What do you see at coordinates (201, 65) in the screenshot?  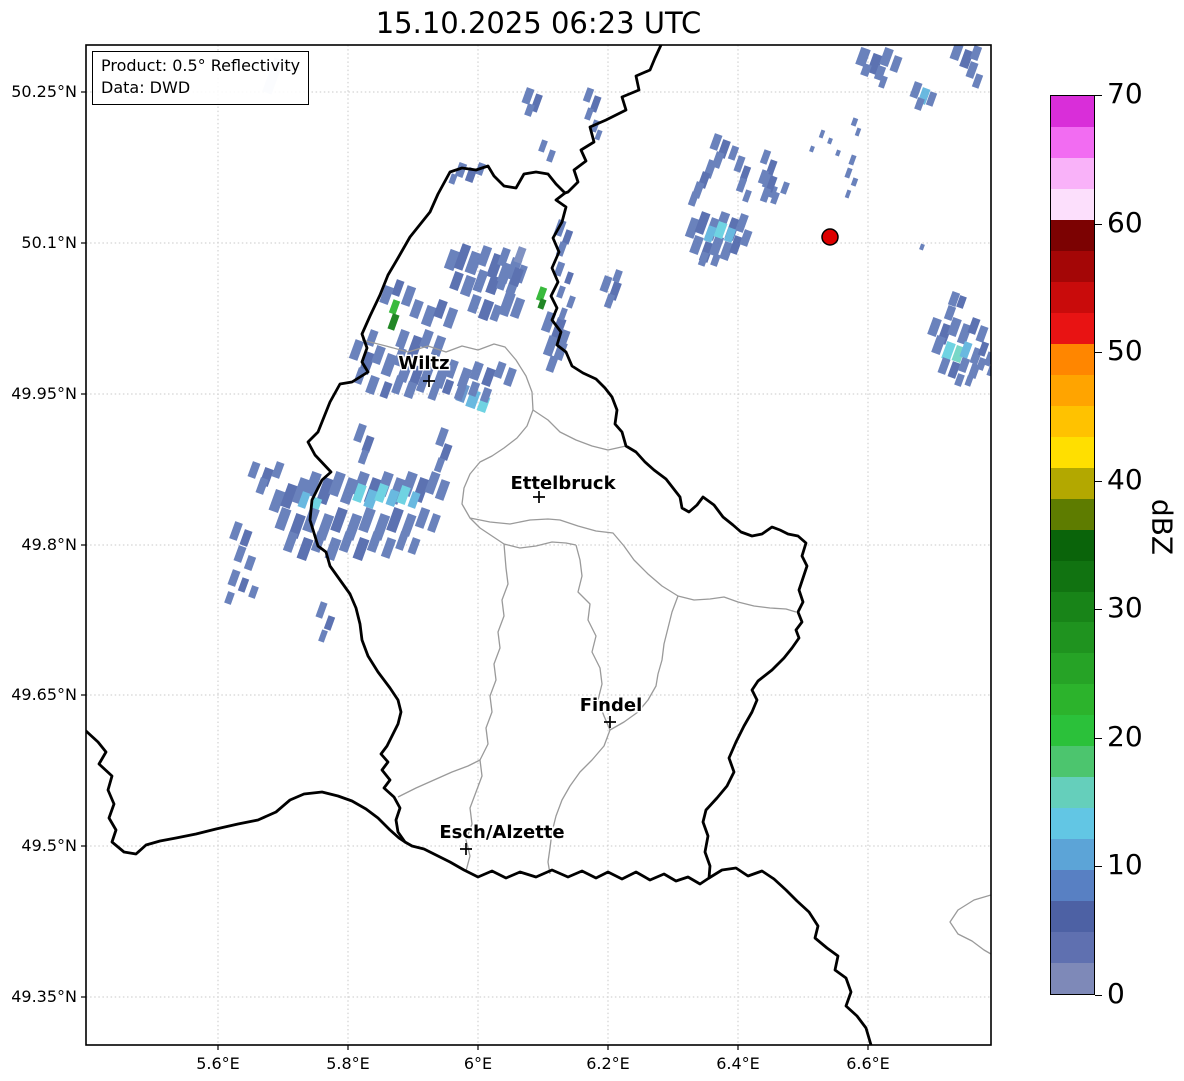 I see `info-box-product-line: Product: 0.5° Reflectivity` at bounding box center [201, 65].